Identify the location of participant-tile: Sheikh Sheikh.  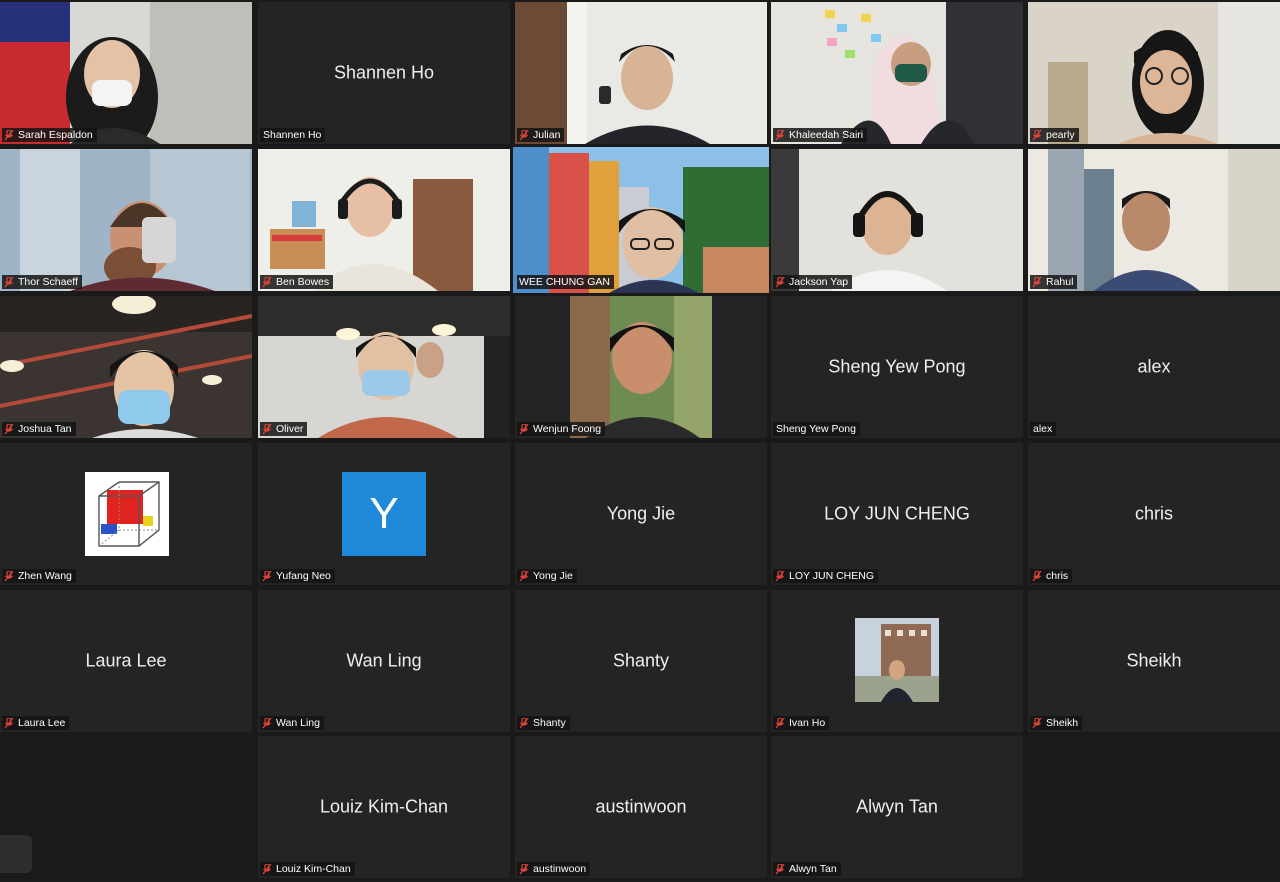
(1154, 661).